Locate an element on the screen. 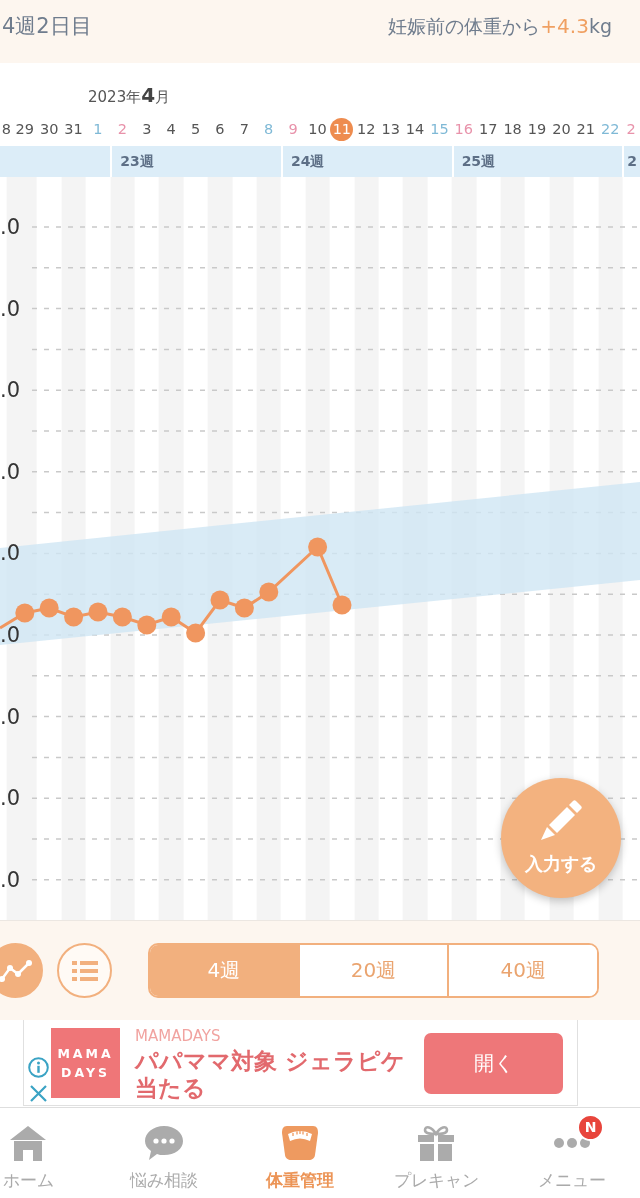 The height and width of the screenshot is (1198, 640). date-label: 14 is located at coordinates (415, 129).